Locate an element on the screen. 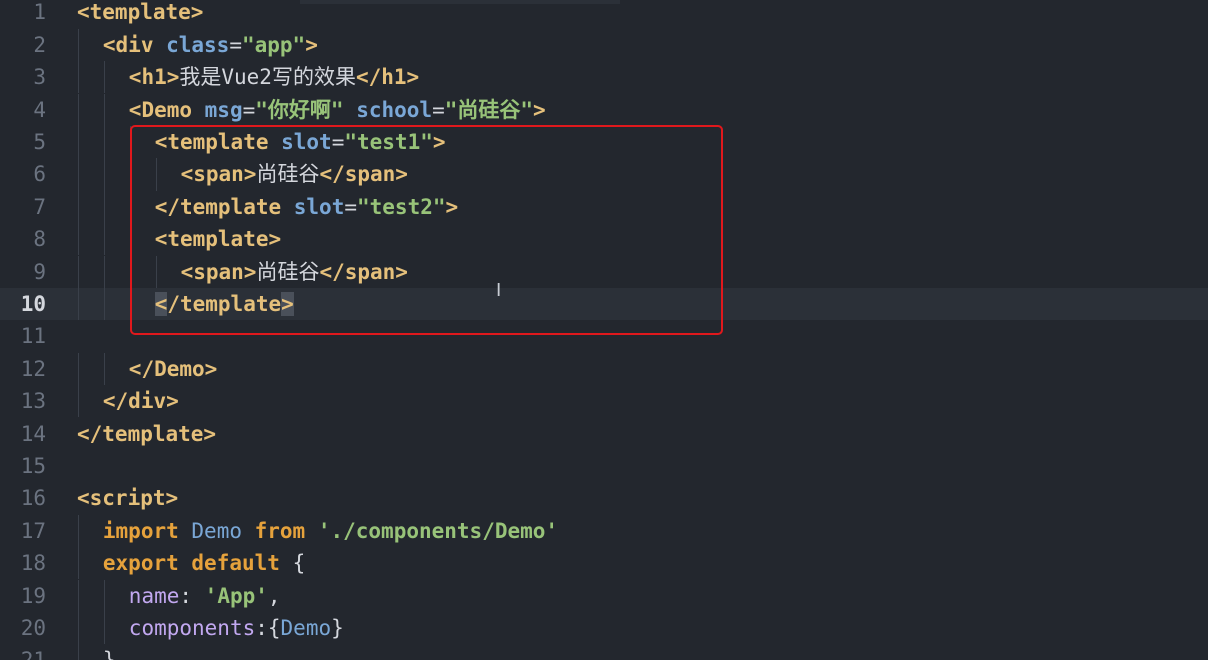 The height and width of the screenshot is (660, 1208). code-token: <div is located at coordinates (134, 44).